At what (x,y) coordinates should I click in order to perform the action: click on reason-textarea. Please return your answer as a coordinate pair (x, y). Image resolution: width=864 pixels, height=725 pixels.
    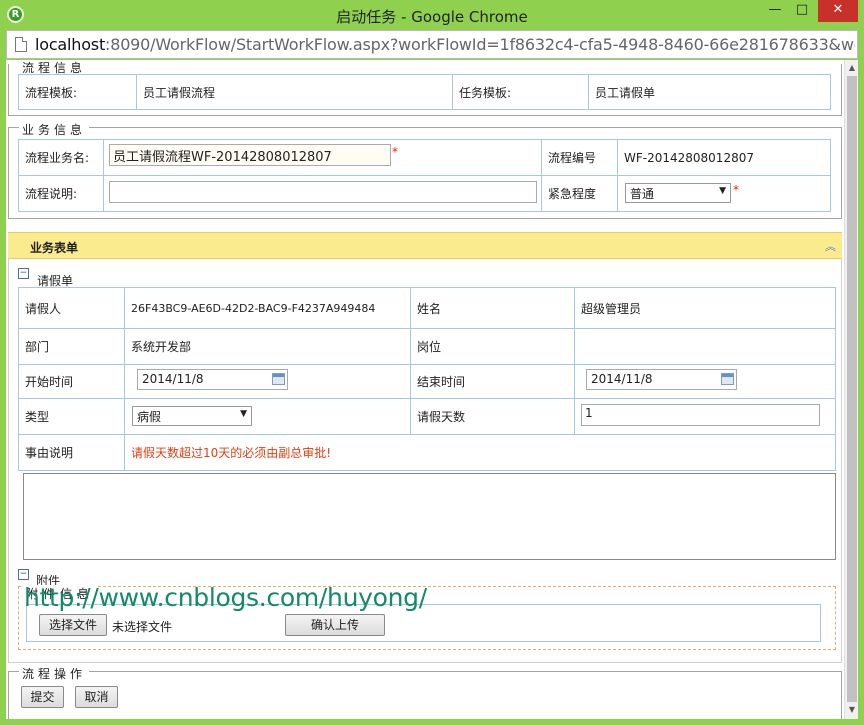
    Looking at the image, I should click on (429, 516).